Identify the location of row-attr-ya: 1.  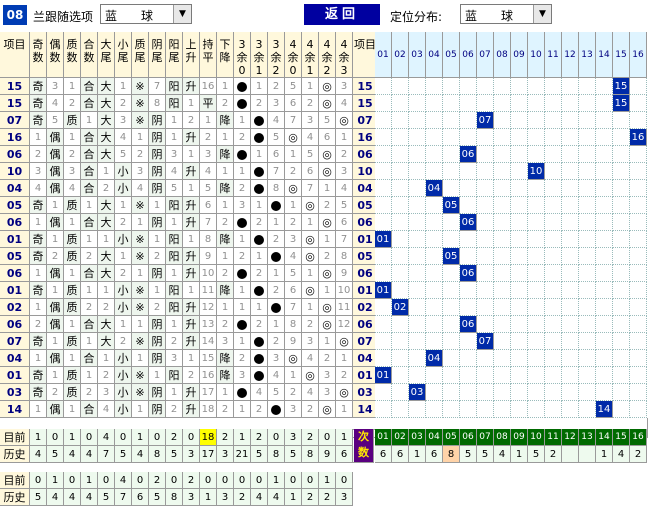
(174, 324).